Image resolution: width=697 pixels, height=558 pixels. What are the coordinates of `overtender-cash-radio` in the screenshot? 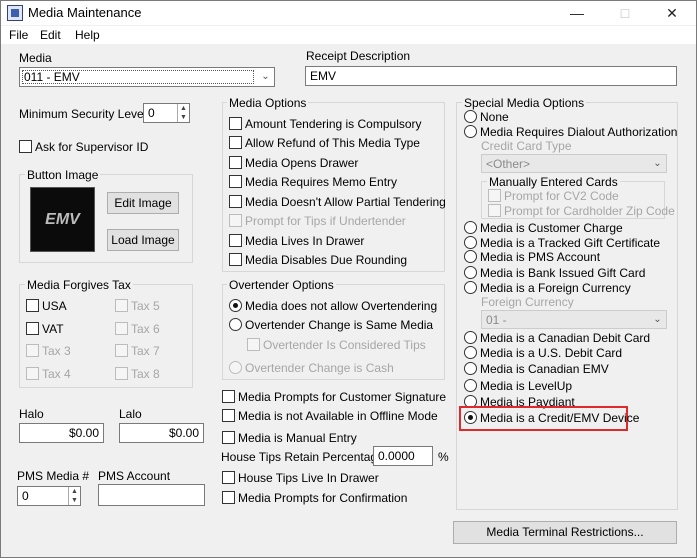 It's located at (235, 367).